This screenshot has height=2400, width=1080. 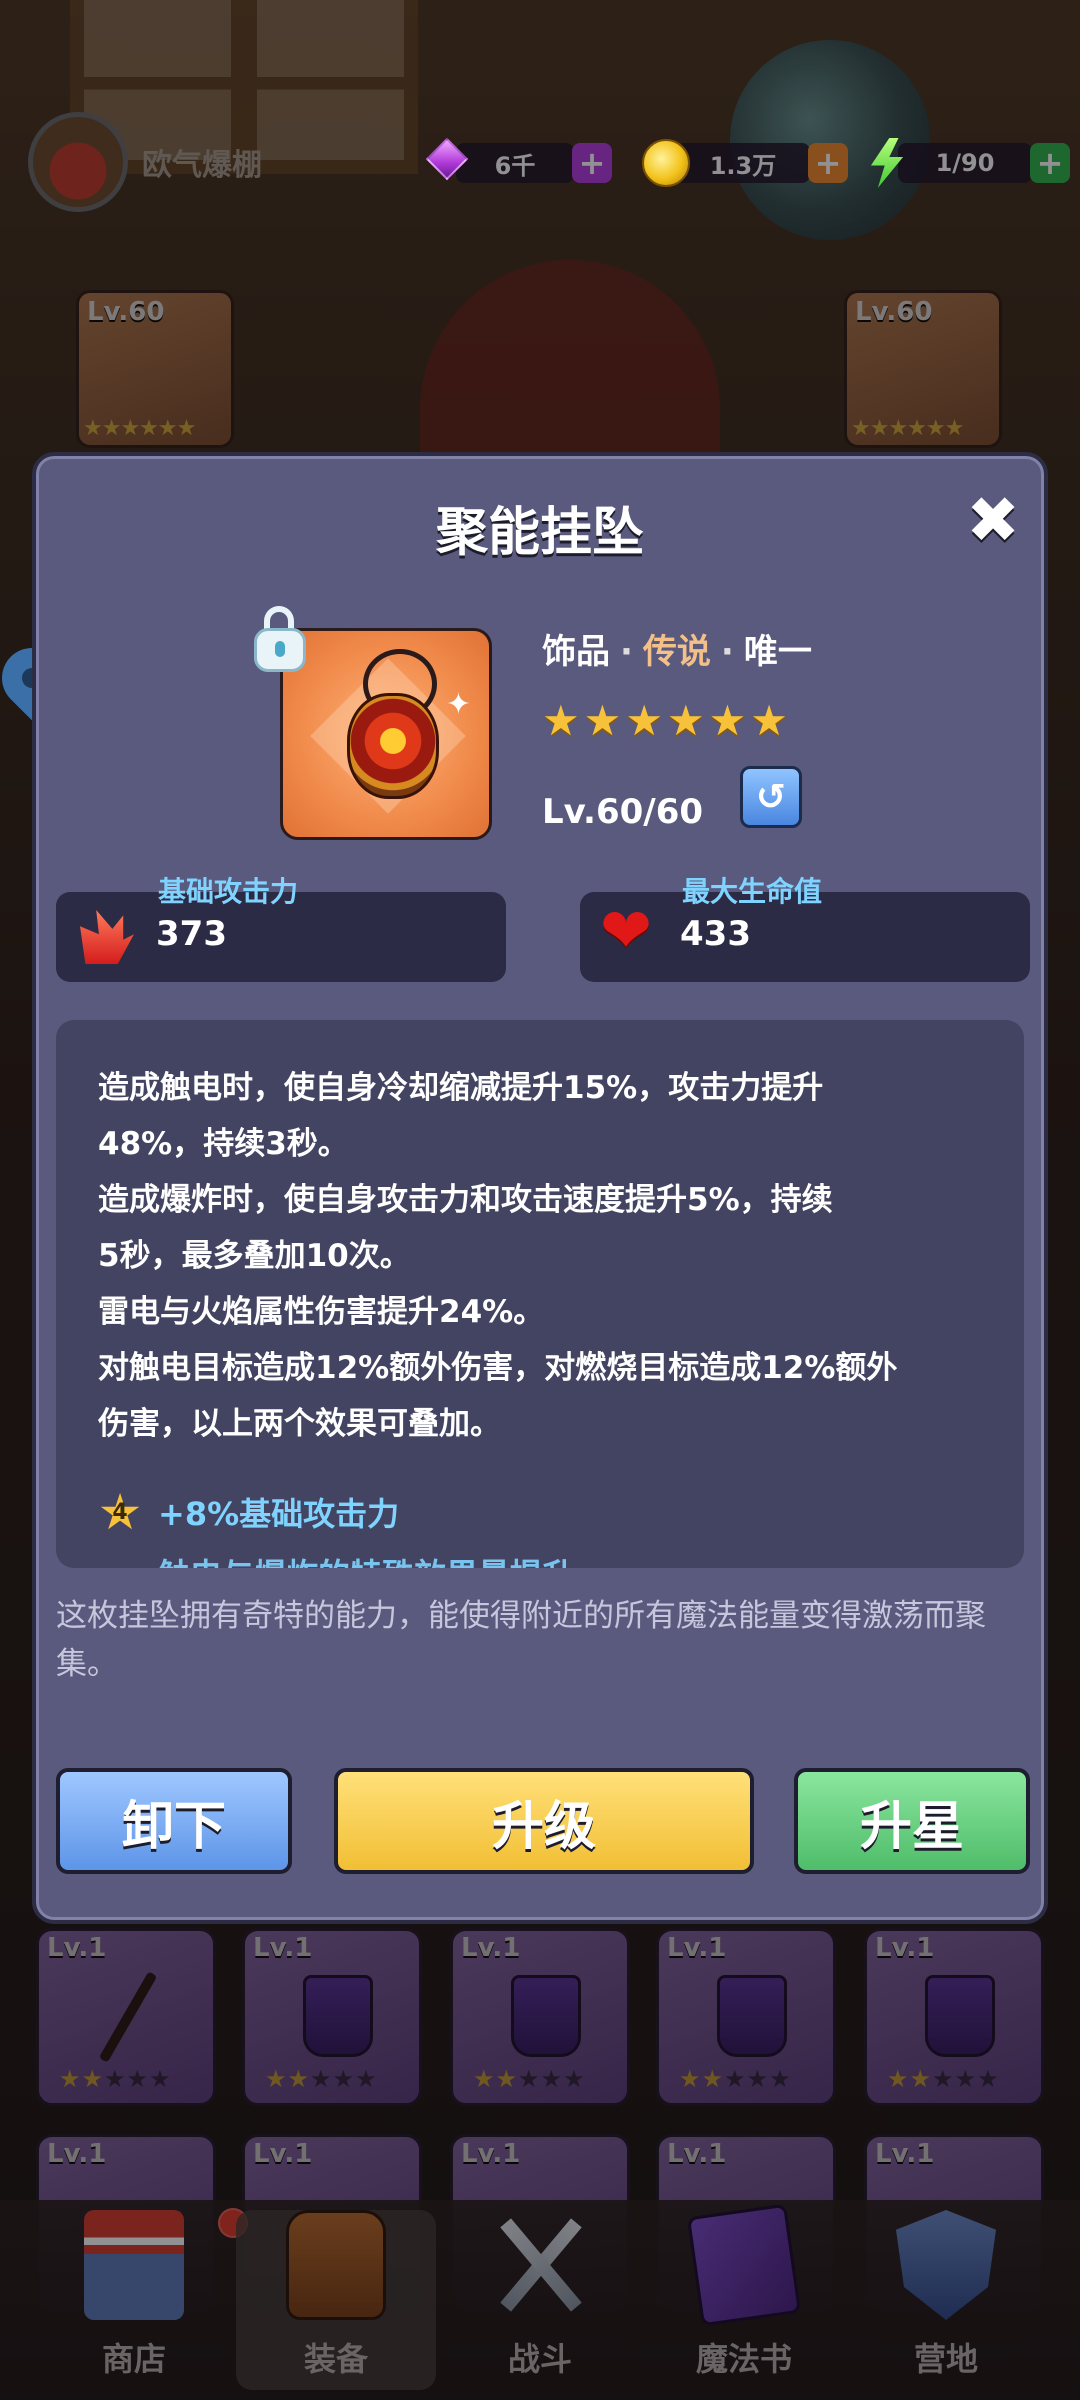 I want to click on reset-icon: ↺, so click(x=771, y=797).